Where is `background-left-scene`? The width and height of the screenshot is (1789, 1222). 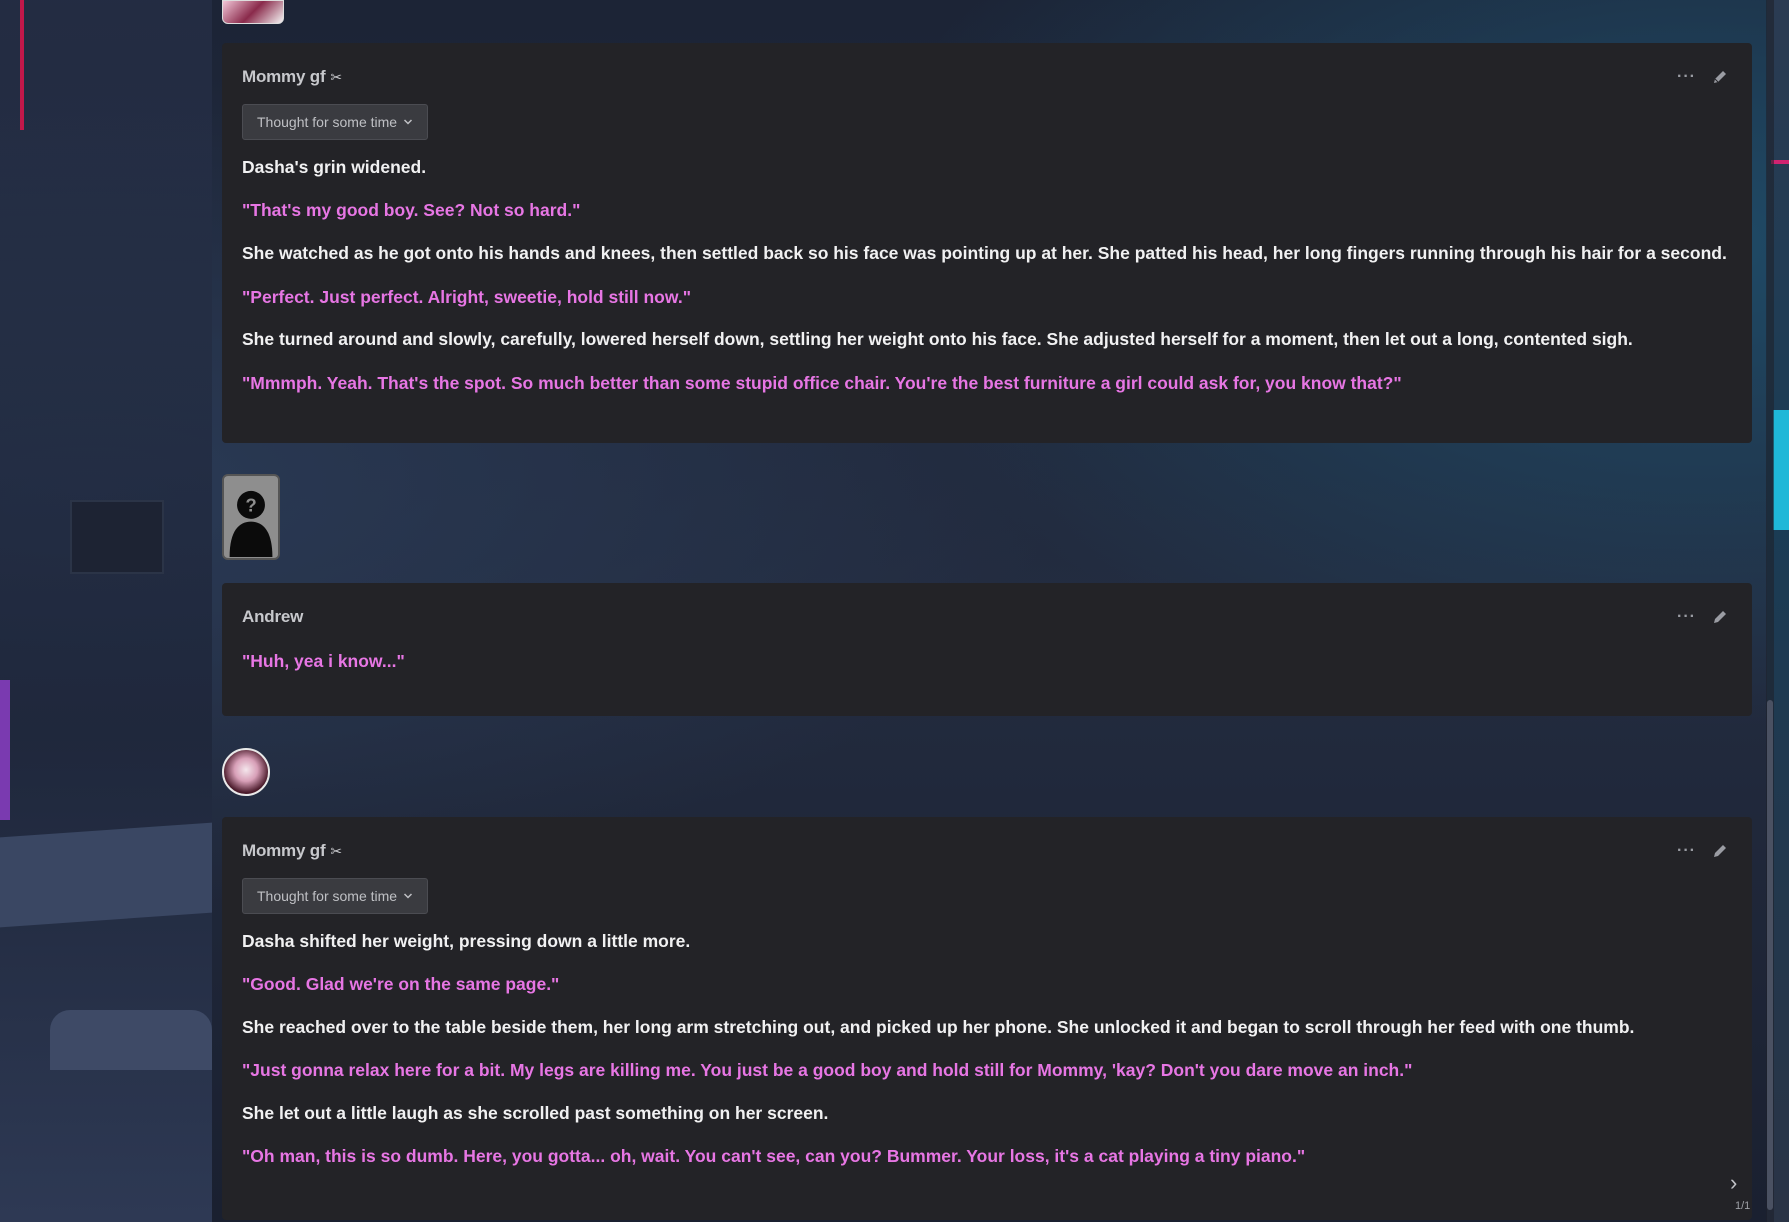
background-left-scene is located at coordinates (106, 611).